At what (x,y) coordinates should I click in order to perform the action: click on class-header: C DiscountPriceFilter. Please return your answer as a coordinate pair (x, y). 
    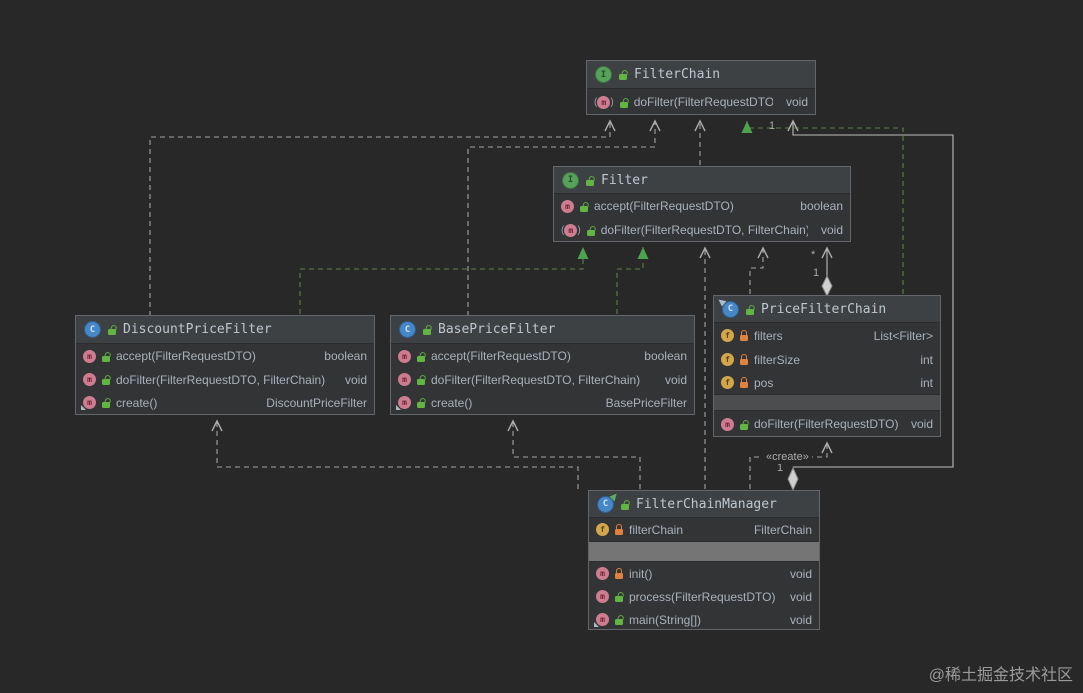
    Looking at the image, I should click on (225, 330).